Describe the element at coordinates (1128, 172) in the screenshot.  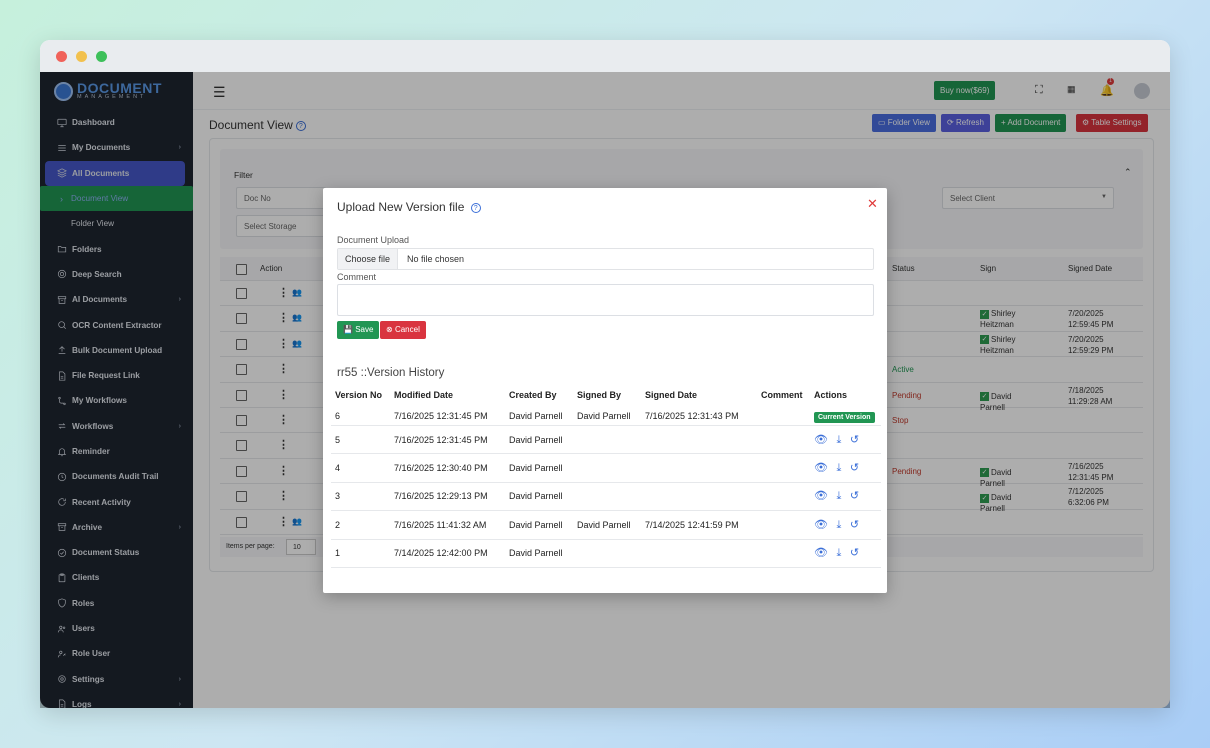
I see `collapse-icon: ⌃` at that location.